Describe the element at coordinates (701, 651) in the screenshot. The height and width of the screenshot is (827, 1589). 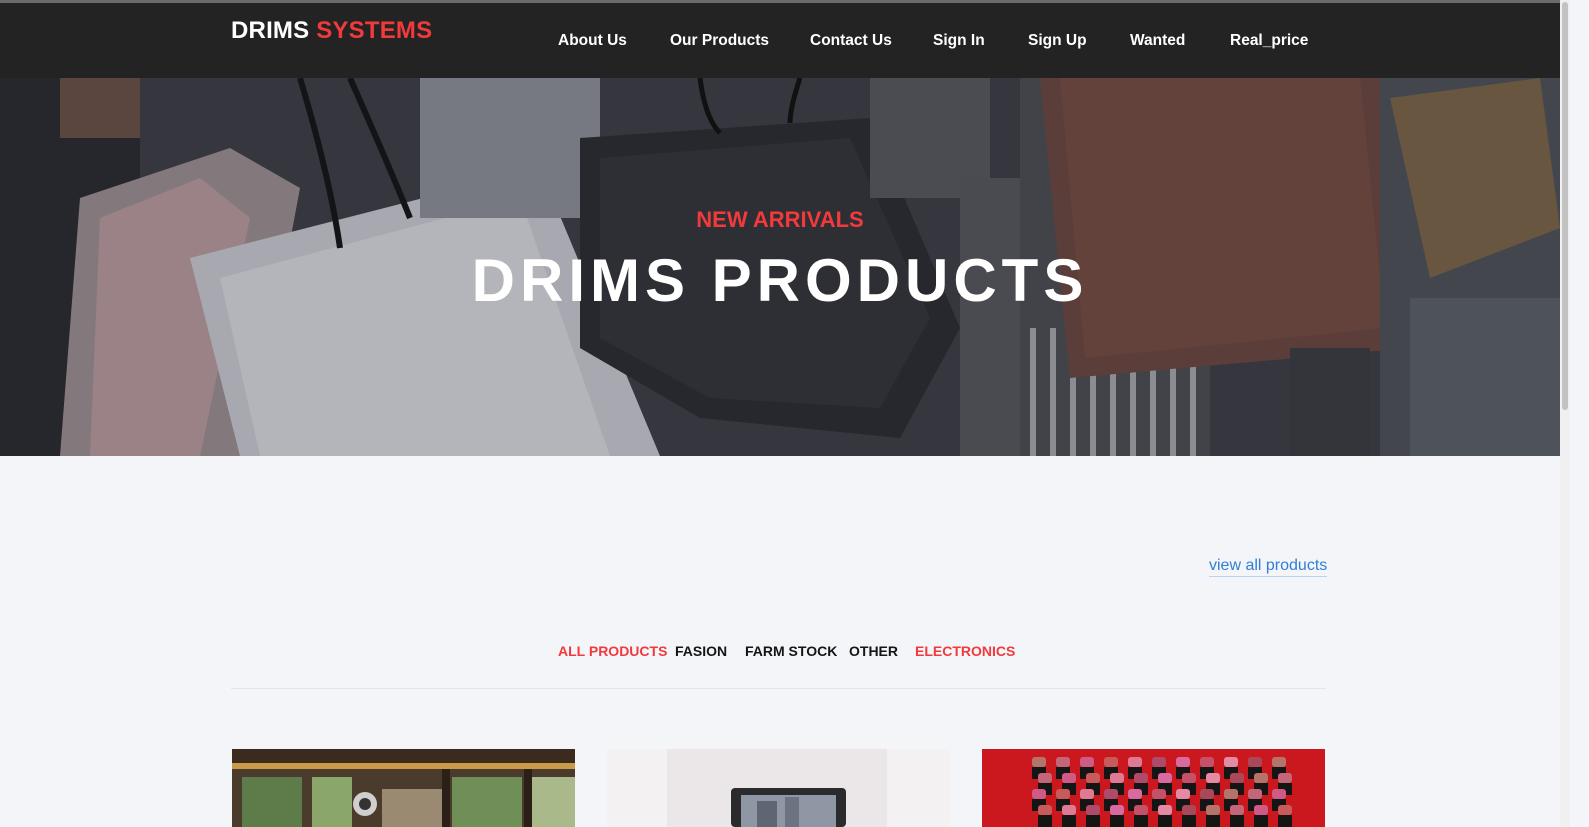
I see `filter-fasion: FASION` at that location.